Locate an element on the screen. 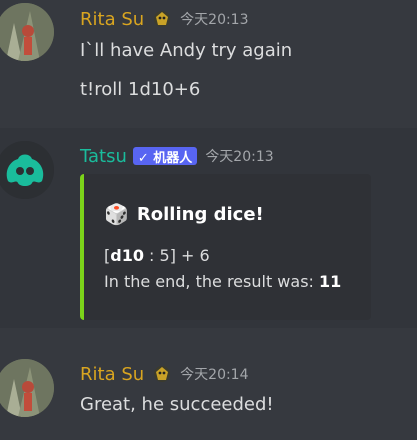 The image size is (417, 440). author-name: Tatsu is located at coordinates (103, 156).